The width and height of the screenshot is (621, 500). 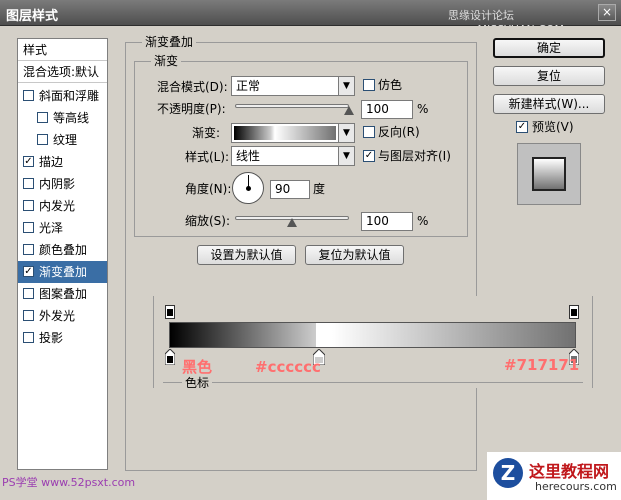 What do you see at coordinates (28, 183) in the screenshot?
I see `checkbox-inner-shadow` at bounding box center [28, 183].